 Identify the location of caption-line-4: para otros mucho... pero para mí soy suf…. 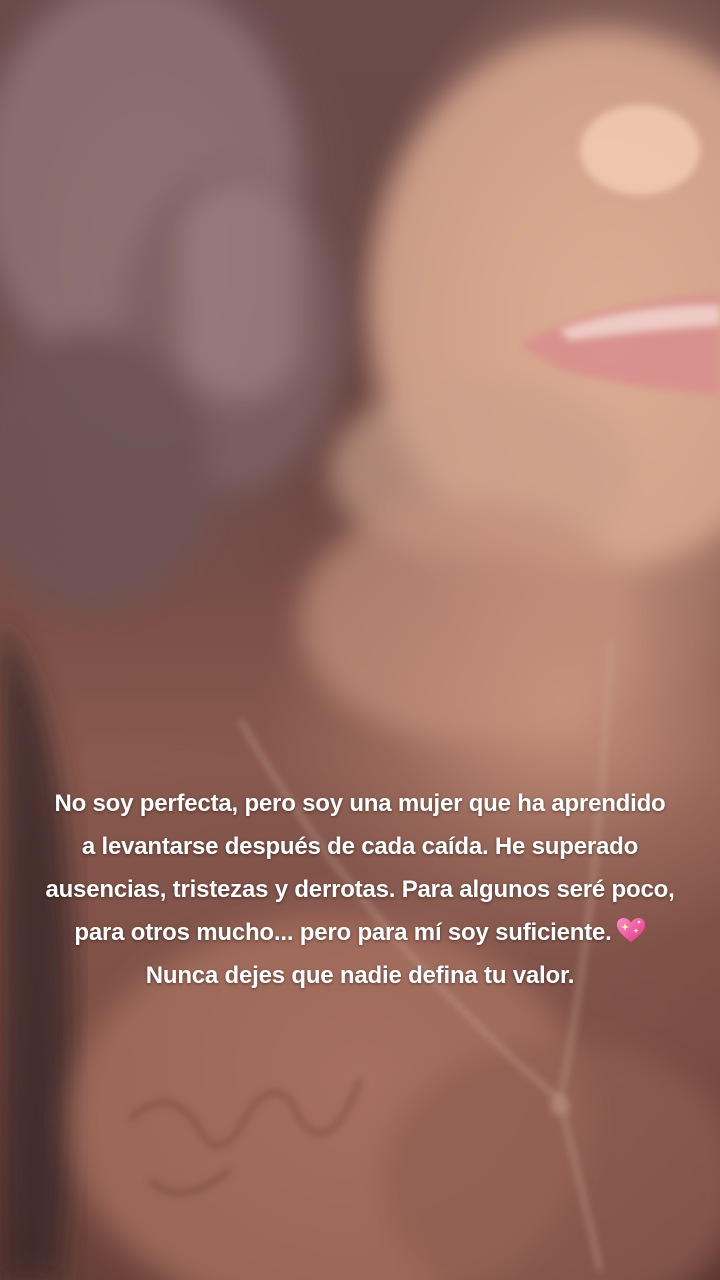
(343, 932).